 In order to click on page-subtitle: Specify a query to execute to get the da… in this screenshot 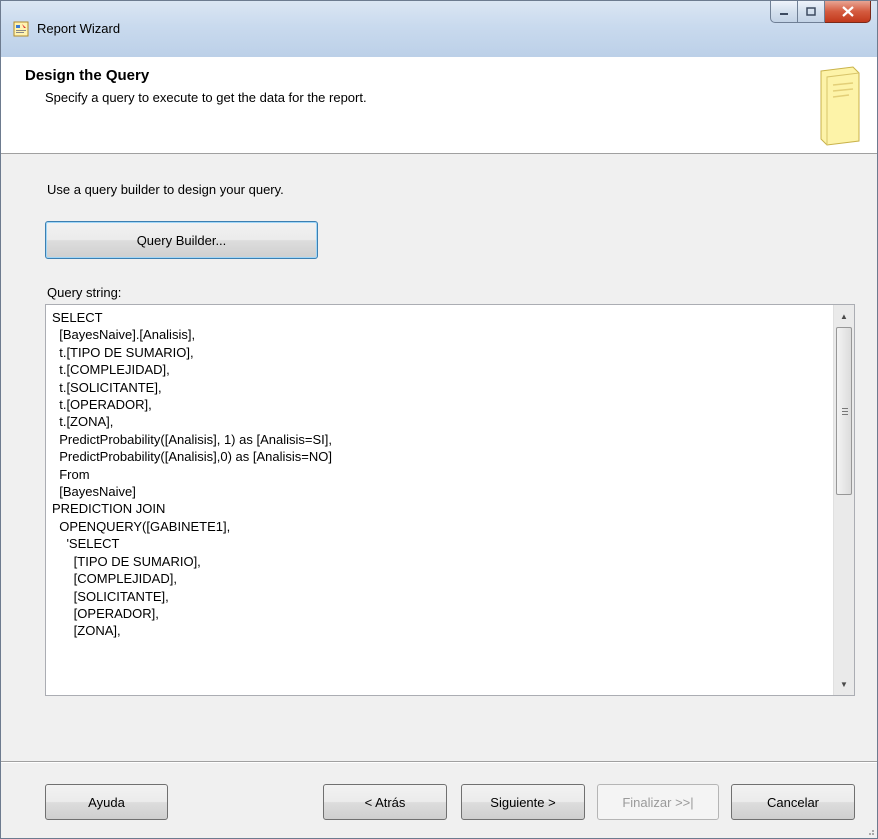, I will do `click(206, 97)`.